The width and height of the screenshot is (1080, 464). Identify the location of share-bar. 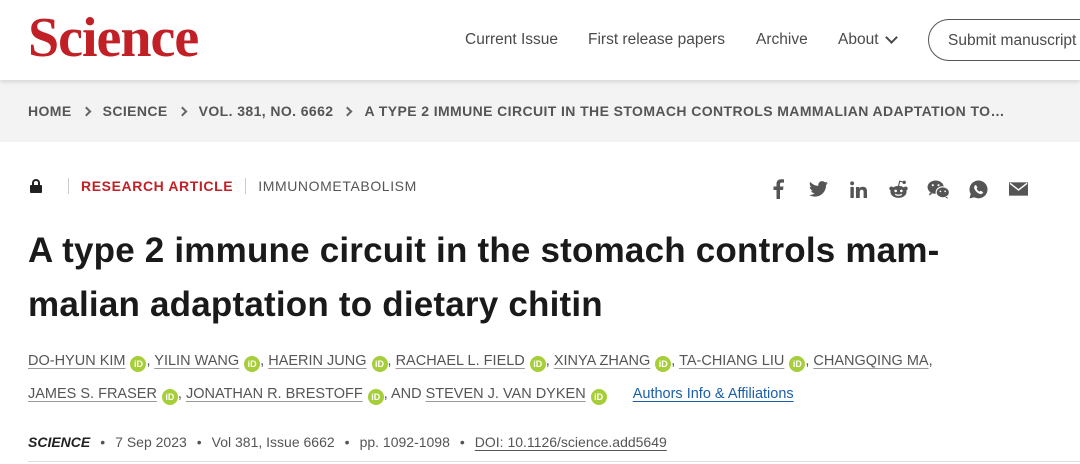
(898, 189).